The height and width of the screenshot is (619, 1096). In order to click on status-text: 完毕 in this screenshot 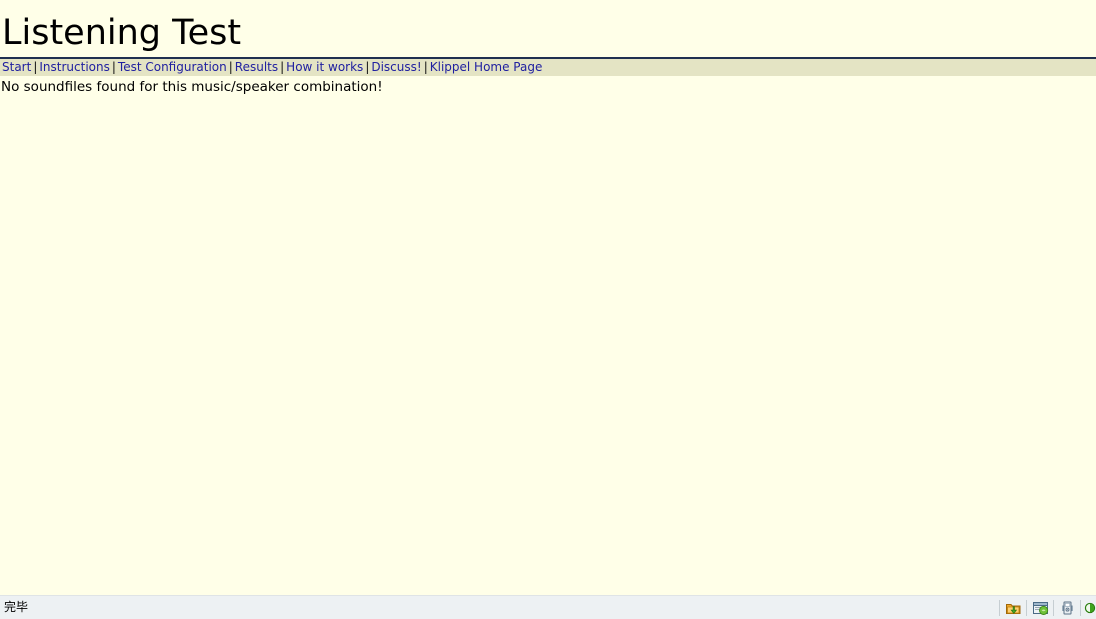, I will do `click(16, 607)`.